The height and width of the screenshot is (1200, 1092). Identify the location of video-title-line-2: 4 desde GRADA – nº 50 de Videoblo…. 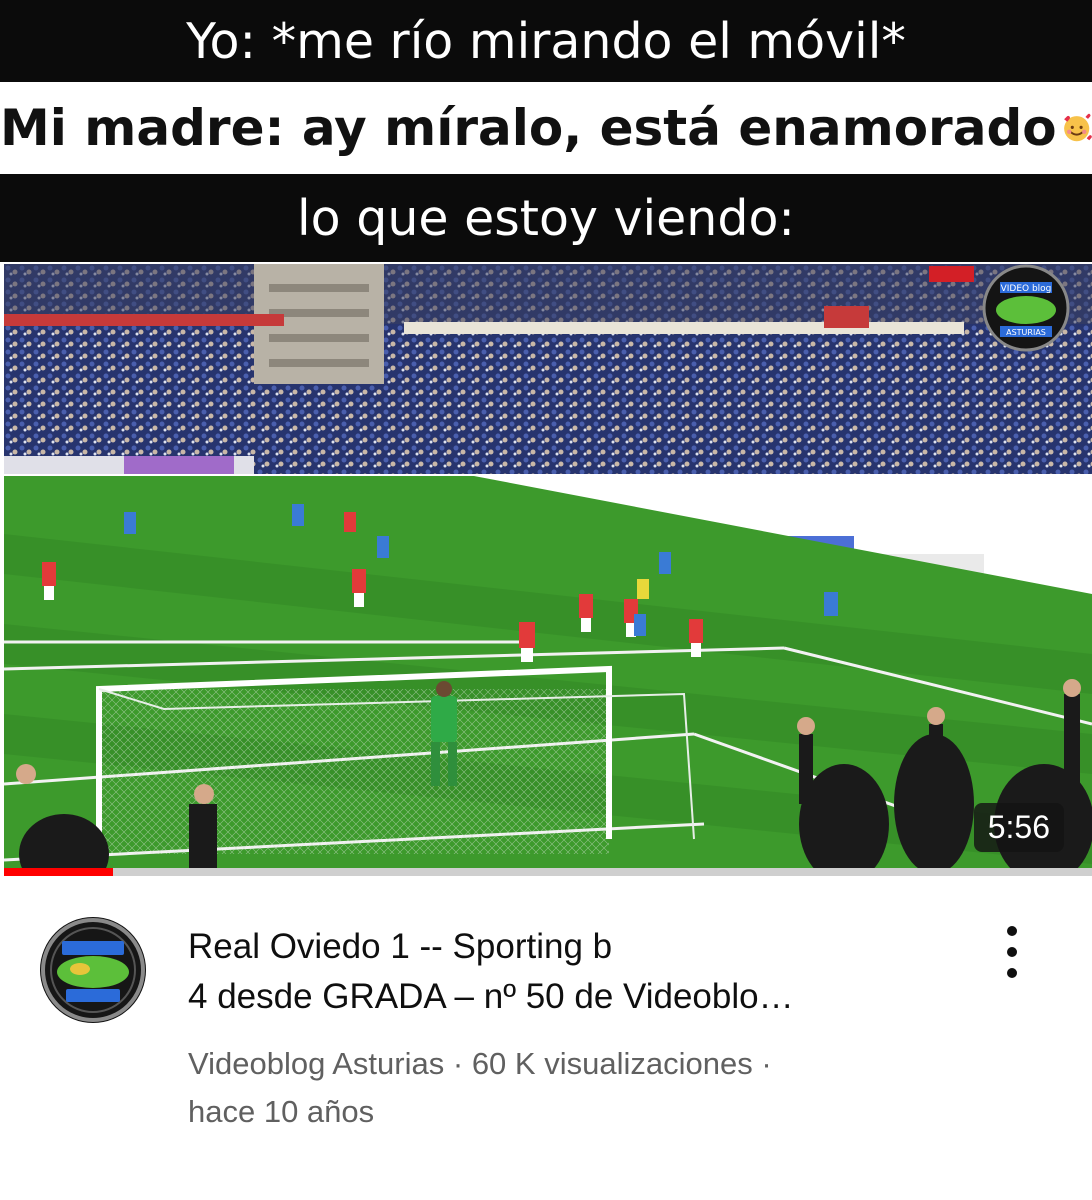
(491, 996).